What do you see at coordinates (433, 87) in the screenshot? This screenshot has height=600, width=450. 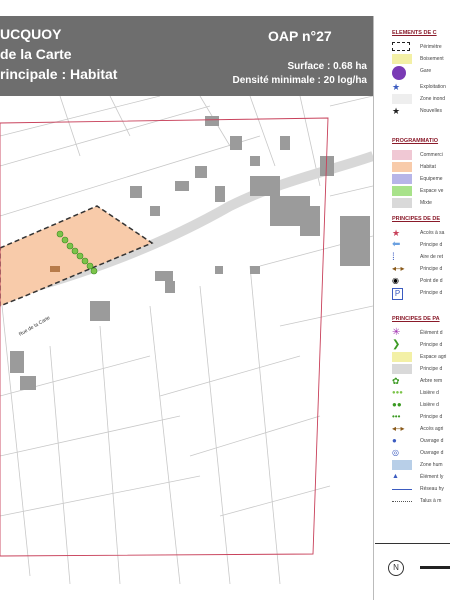 I see `legend-item-label: Exploitation` at bounding box center [433, 87].